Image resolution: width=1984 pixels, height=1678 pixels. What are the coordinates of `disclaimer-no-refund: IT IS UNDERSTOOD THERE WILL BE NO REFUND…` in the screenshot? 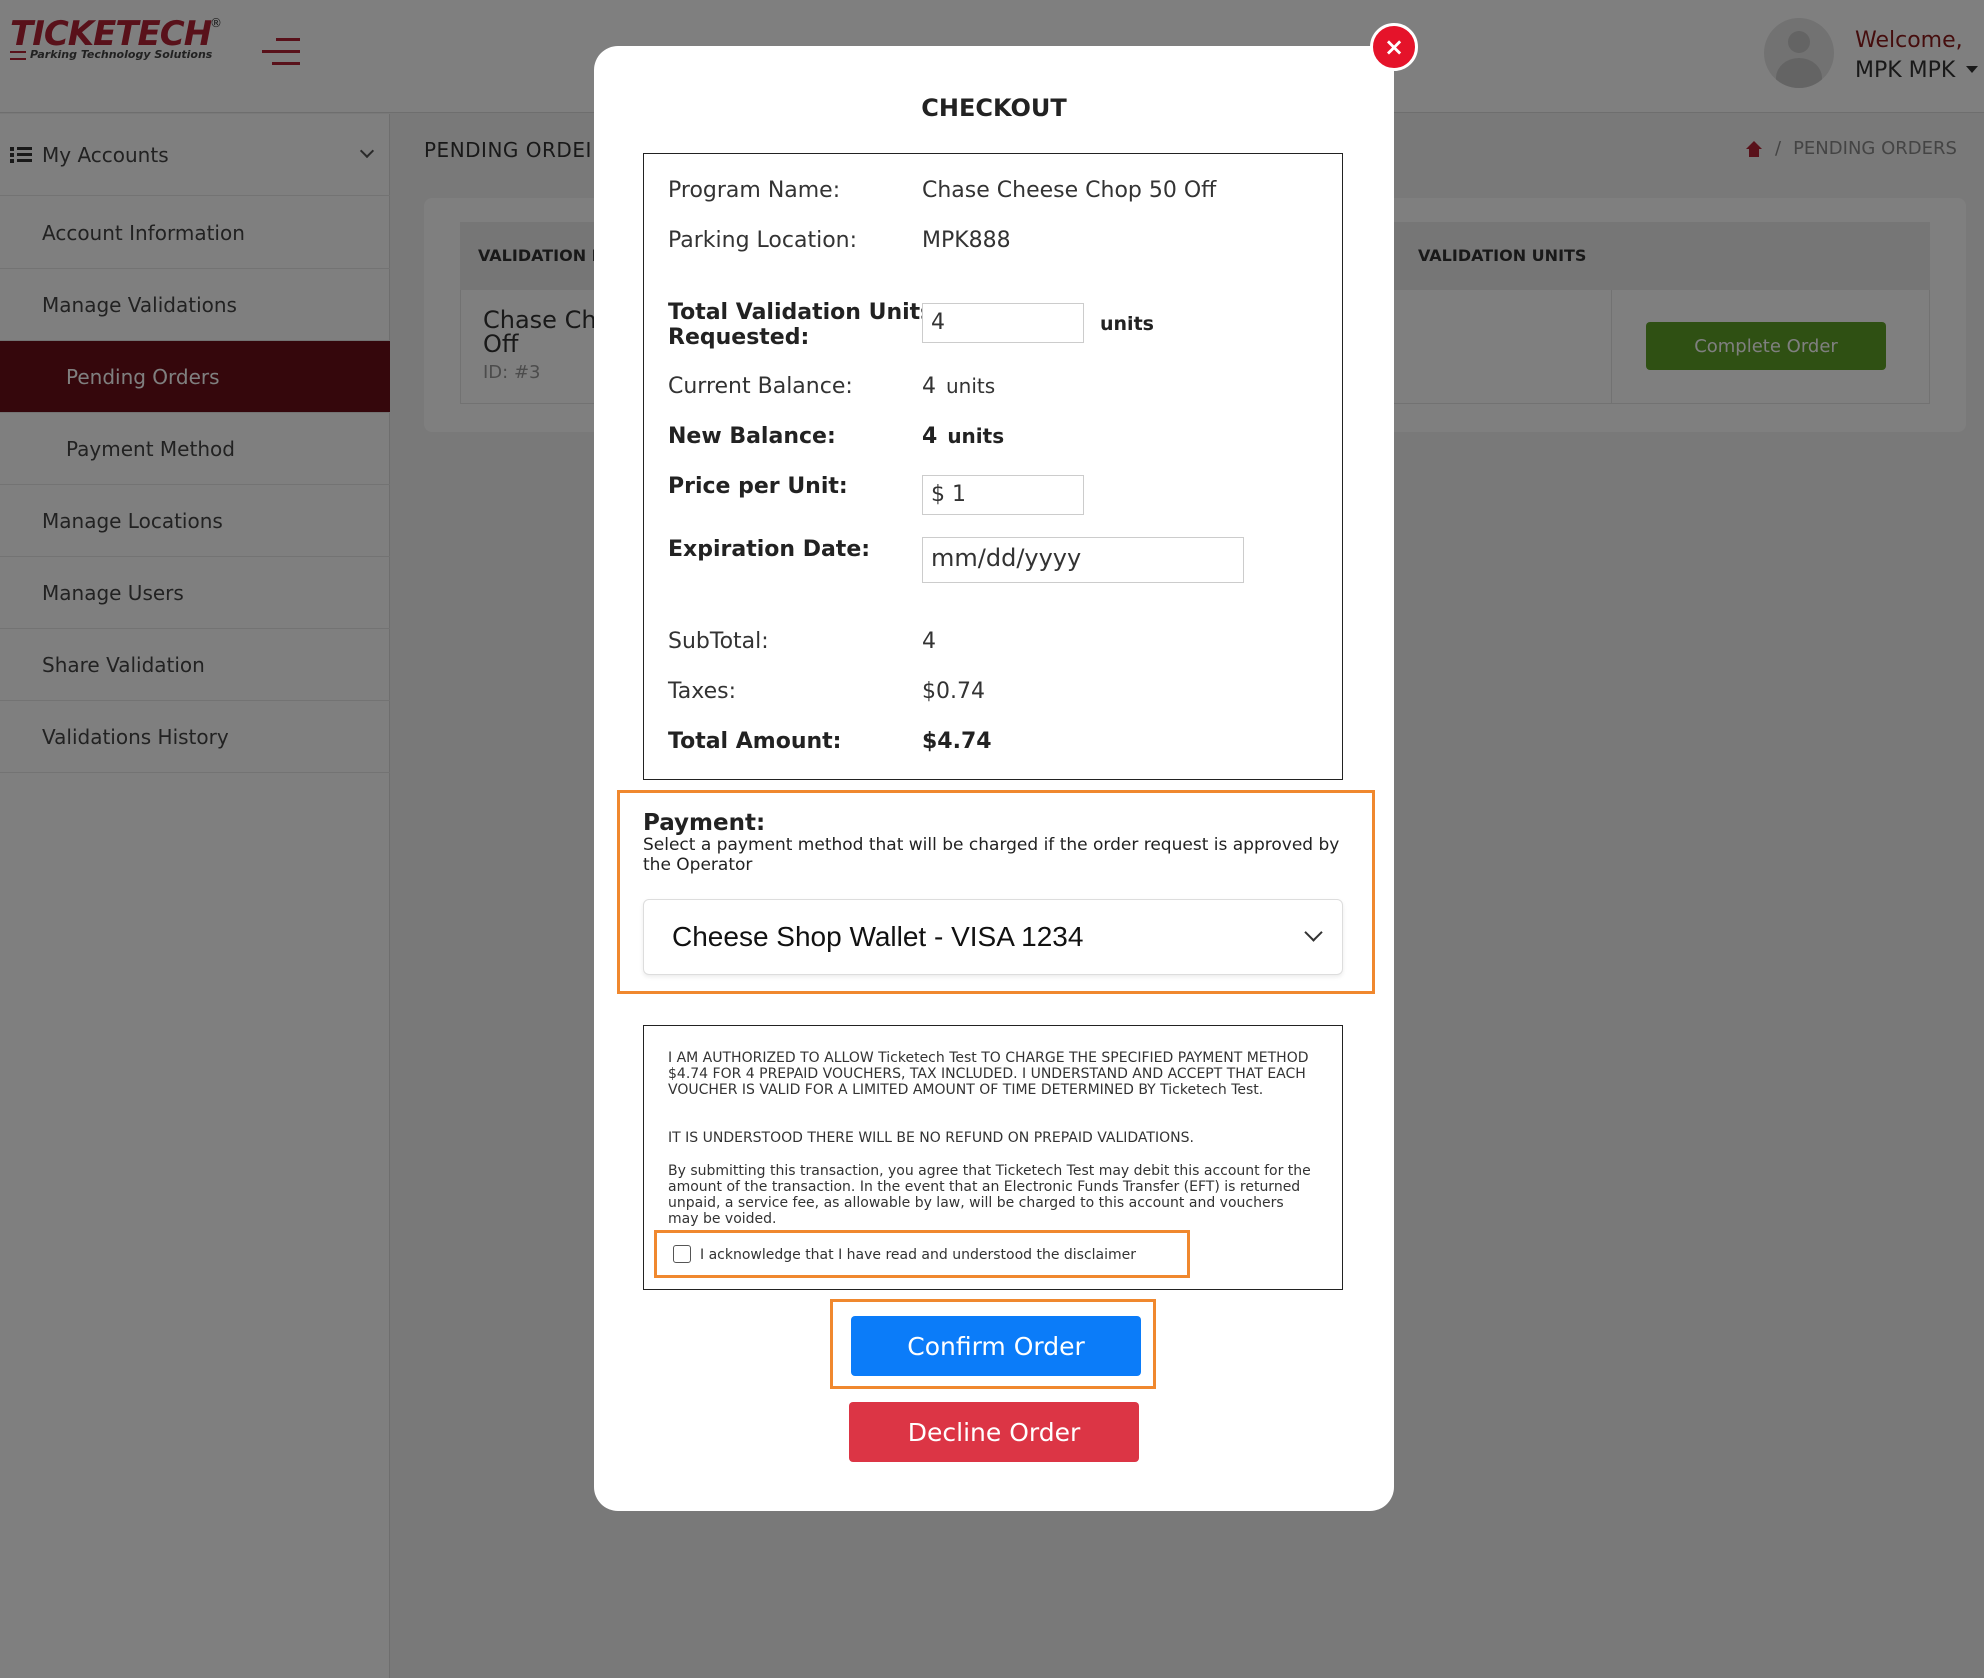 It's located at (931, 1138).